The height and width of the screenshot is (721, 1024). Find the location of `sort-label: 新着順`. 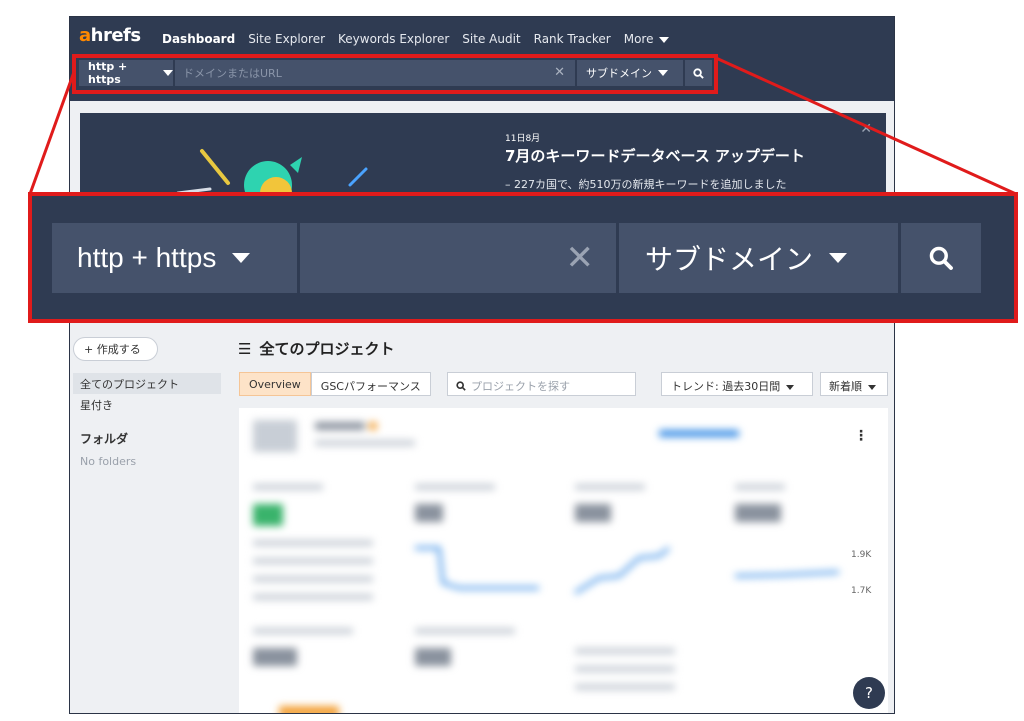

sort-label: 新着順 is located at coordinates (845, 386).